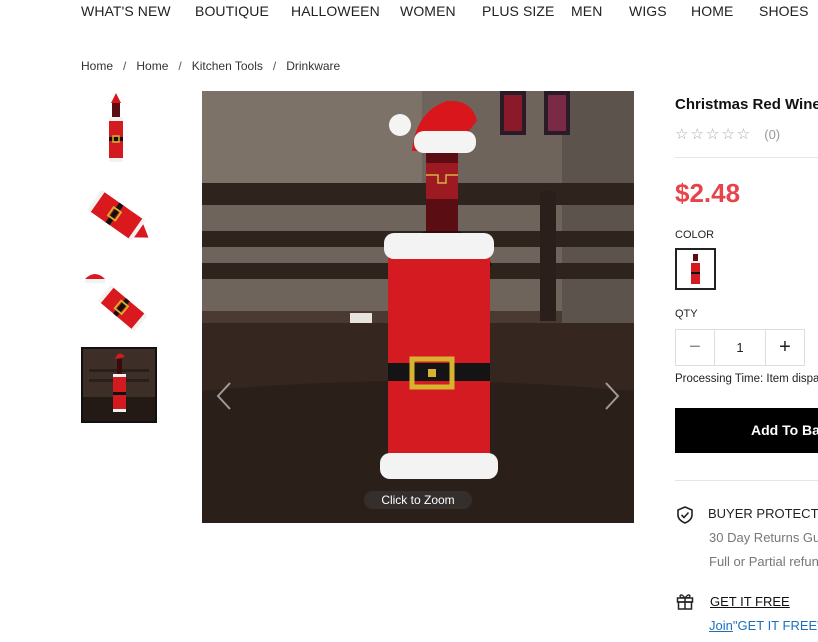 The height and width of the screenshot is (642, 818). What do you see at coordinates (224, 396) in the screenshot?
I see `chevron-left-icon` at bounding box center [224, 396].